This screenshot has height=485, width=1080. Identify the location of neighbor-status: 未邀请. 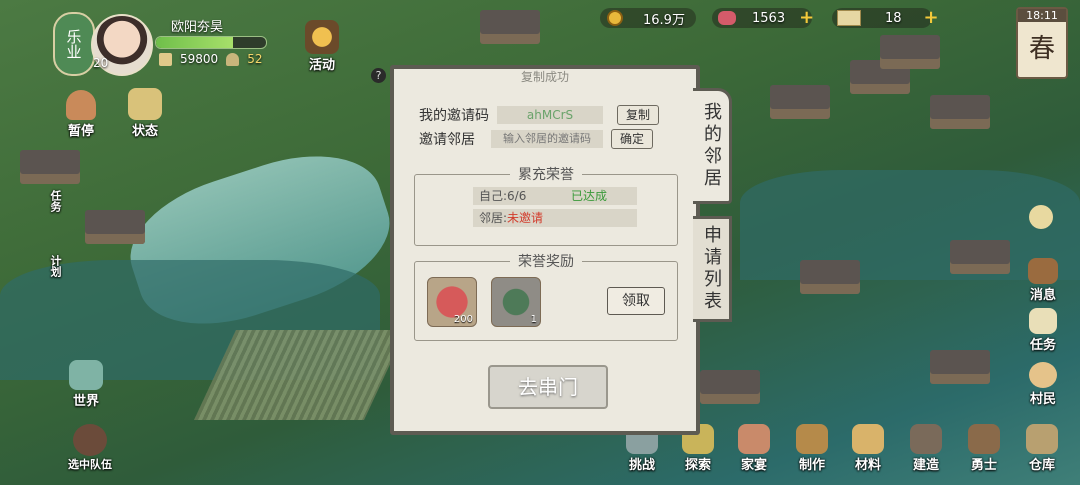
(525, 218).